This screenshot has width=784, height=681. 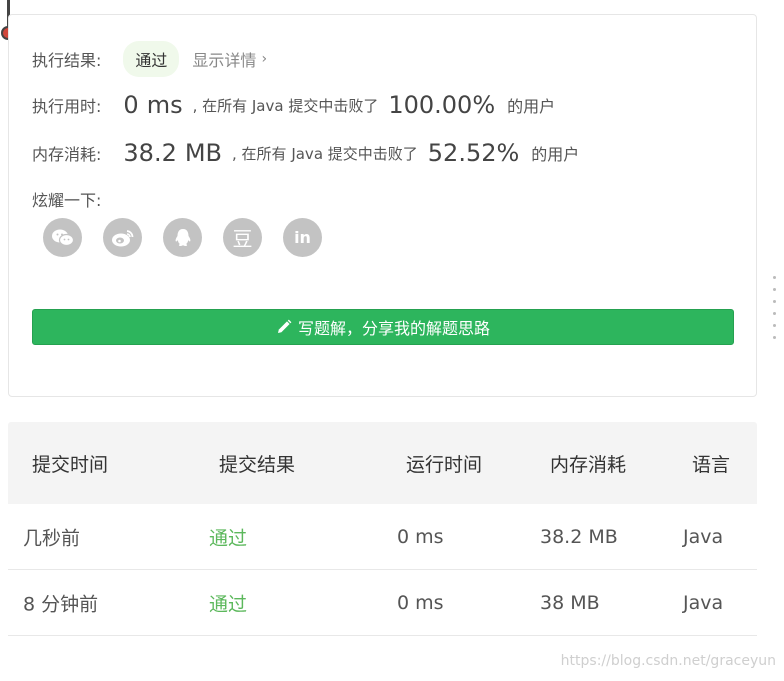 What do you see at coordinates (264, 59) in the screenshot?
I see `chevron-right-icon: ›` at bounding box center [264, 59].